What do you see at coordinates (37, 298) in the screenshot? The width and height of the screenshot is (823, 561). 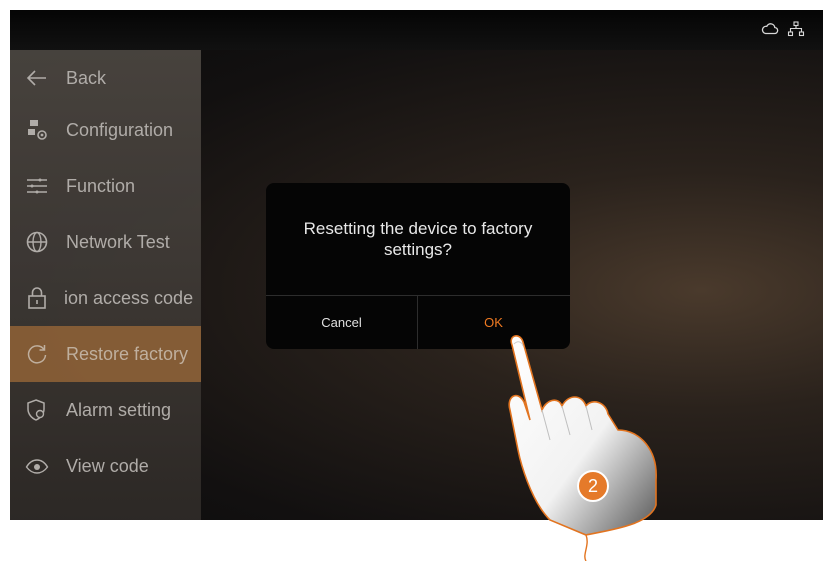 I see `lock-icon` at bounding box center [37, 298].